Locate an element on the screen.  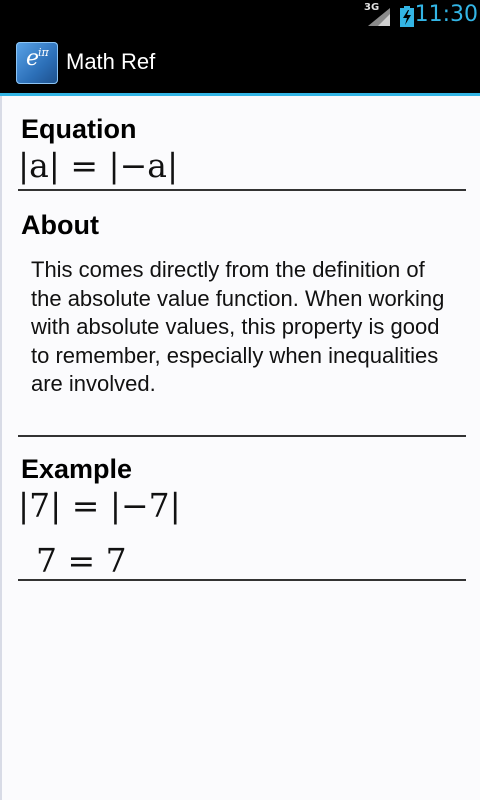
equation-heading: Equation is located at coordinates (79, 129).